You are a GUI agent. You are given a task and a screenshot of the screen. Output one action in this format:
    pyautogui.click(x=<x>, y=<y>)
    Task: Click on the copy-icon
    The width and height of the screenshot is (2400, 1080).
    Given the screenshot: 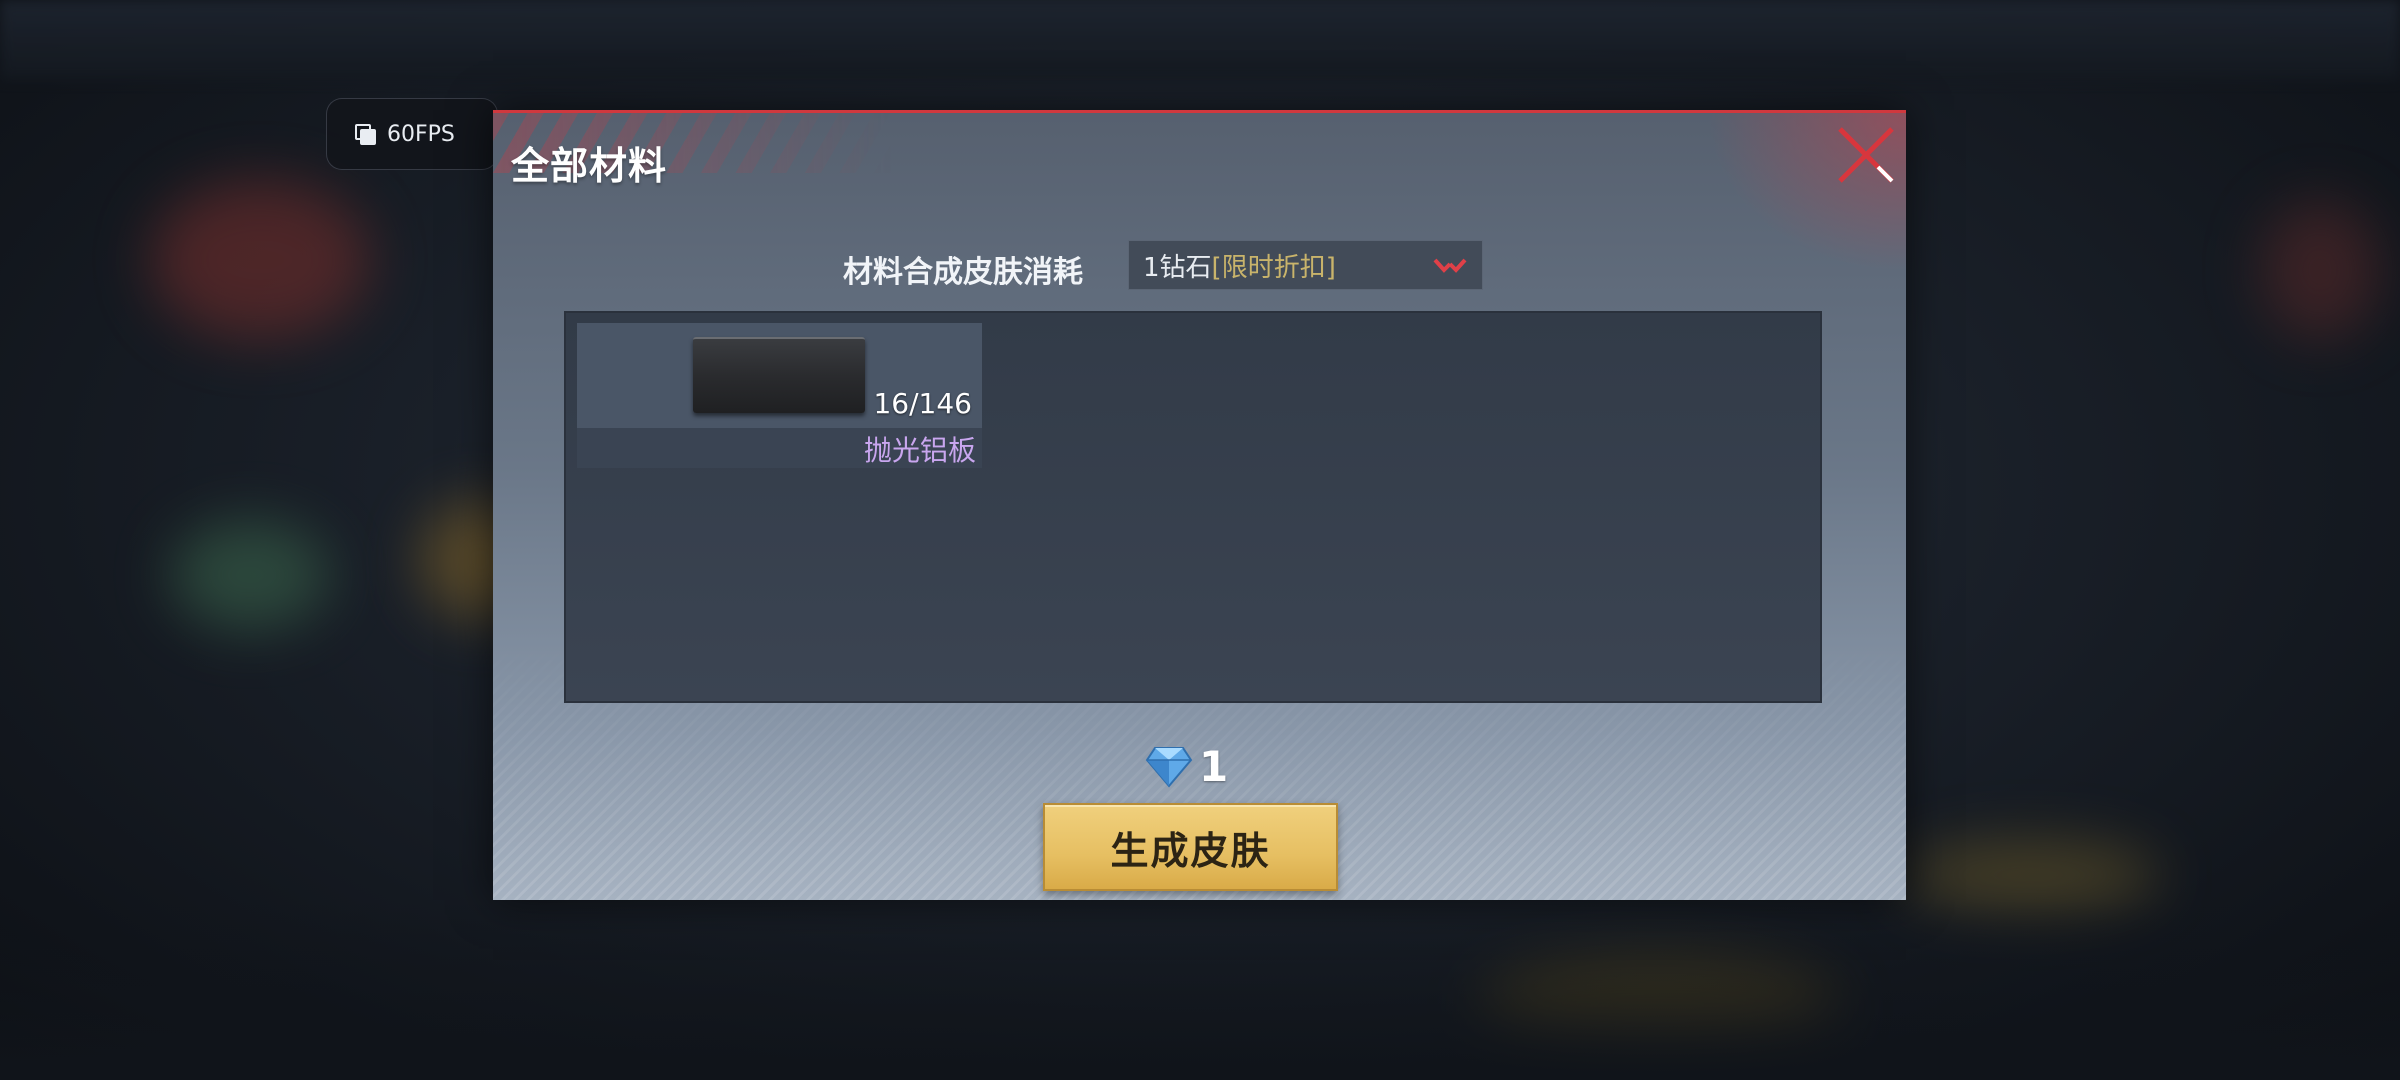 What is the action you would take?
    pyautogui.click(x=365, y=134)
    